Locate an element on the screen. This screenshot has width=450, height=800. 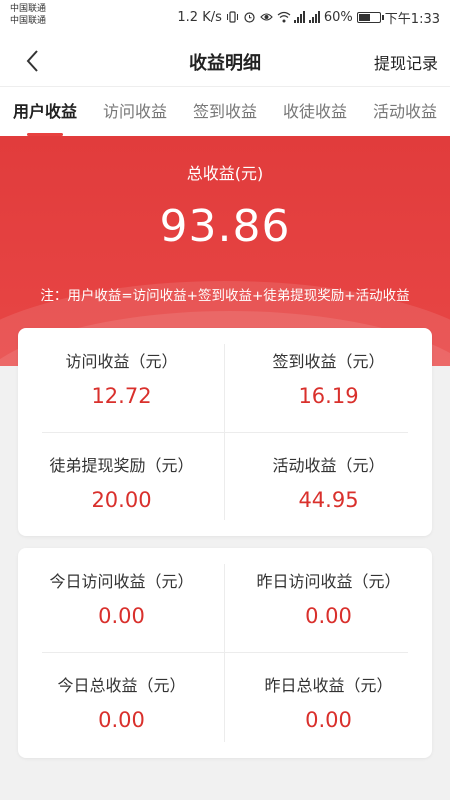
activity-earnings-cell: 活动收益（元） 44.95 is located at coordinates (328, 484).